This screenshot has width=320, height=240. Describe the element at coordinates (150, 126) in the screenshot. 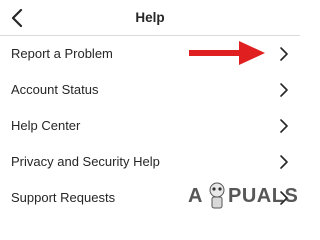

I see `menu-item-help-center: Help Center` at that location.